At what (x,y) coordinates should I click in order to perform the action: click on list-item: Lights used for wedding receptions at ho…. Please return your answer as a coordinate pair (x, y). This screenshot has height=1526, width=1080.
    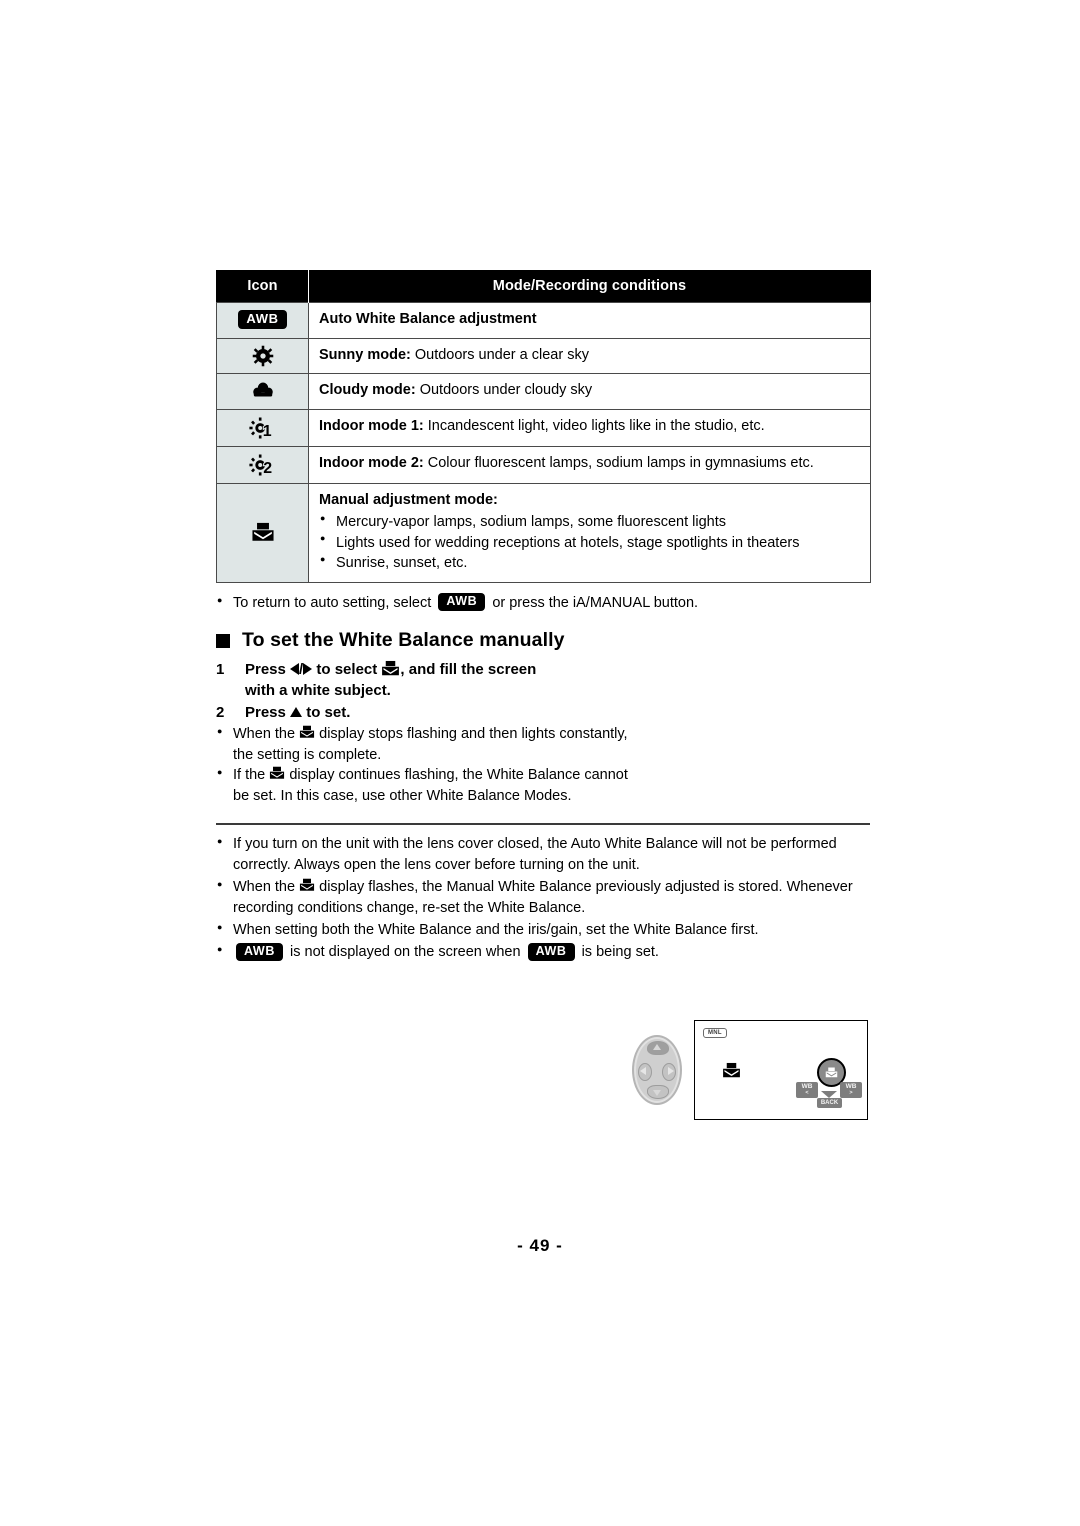
    Looking at the image, I should click on (590, 543).